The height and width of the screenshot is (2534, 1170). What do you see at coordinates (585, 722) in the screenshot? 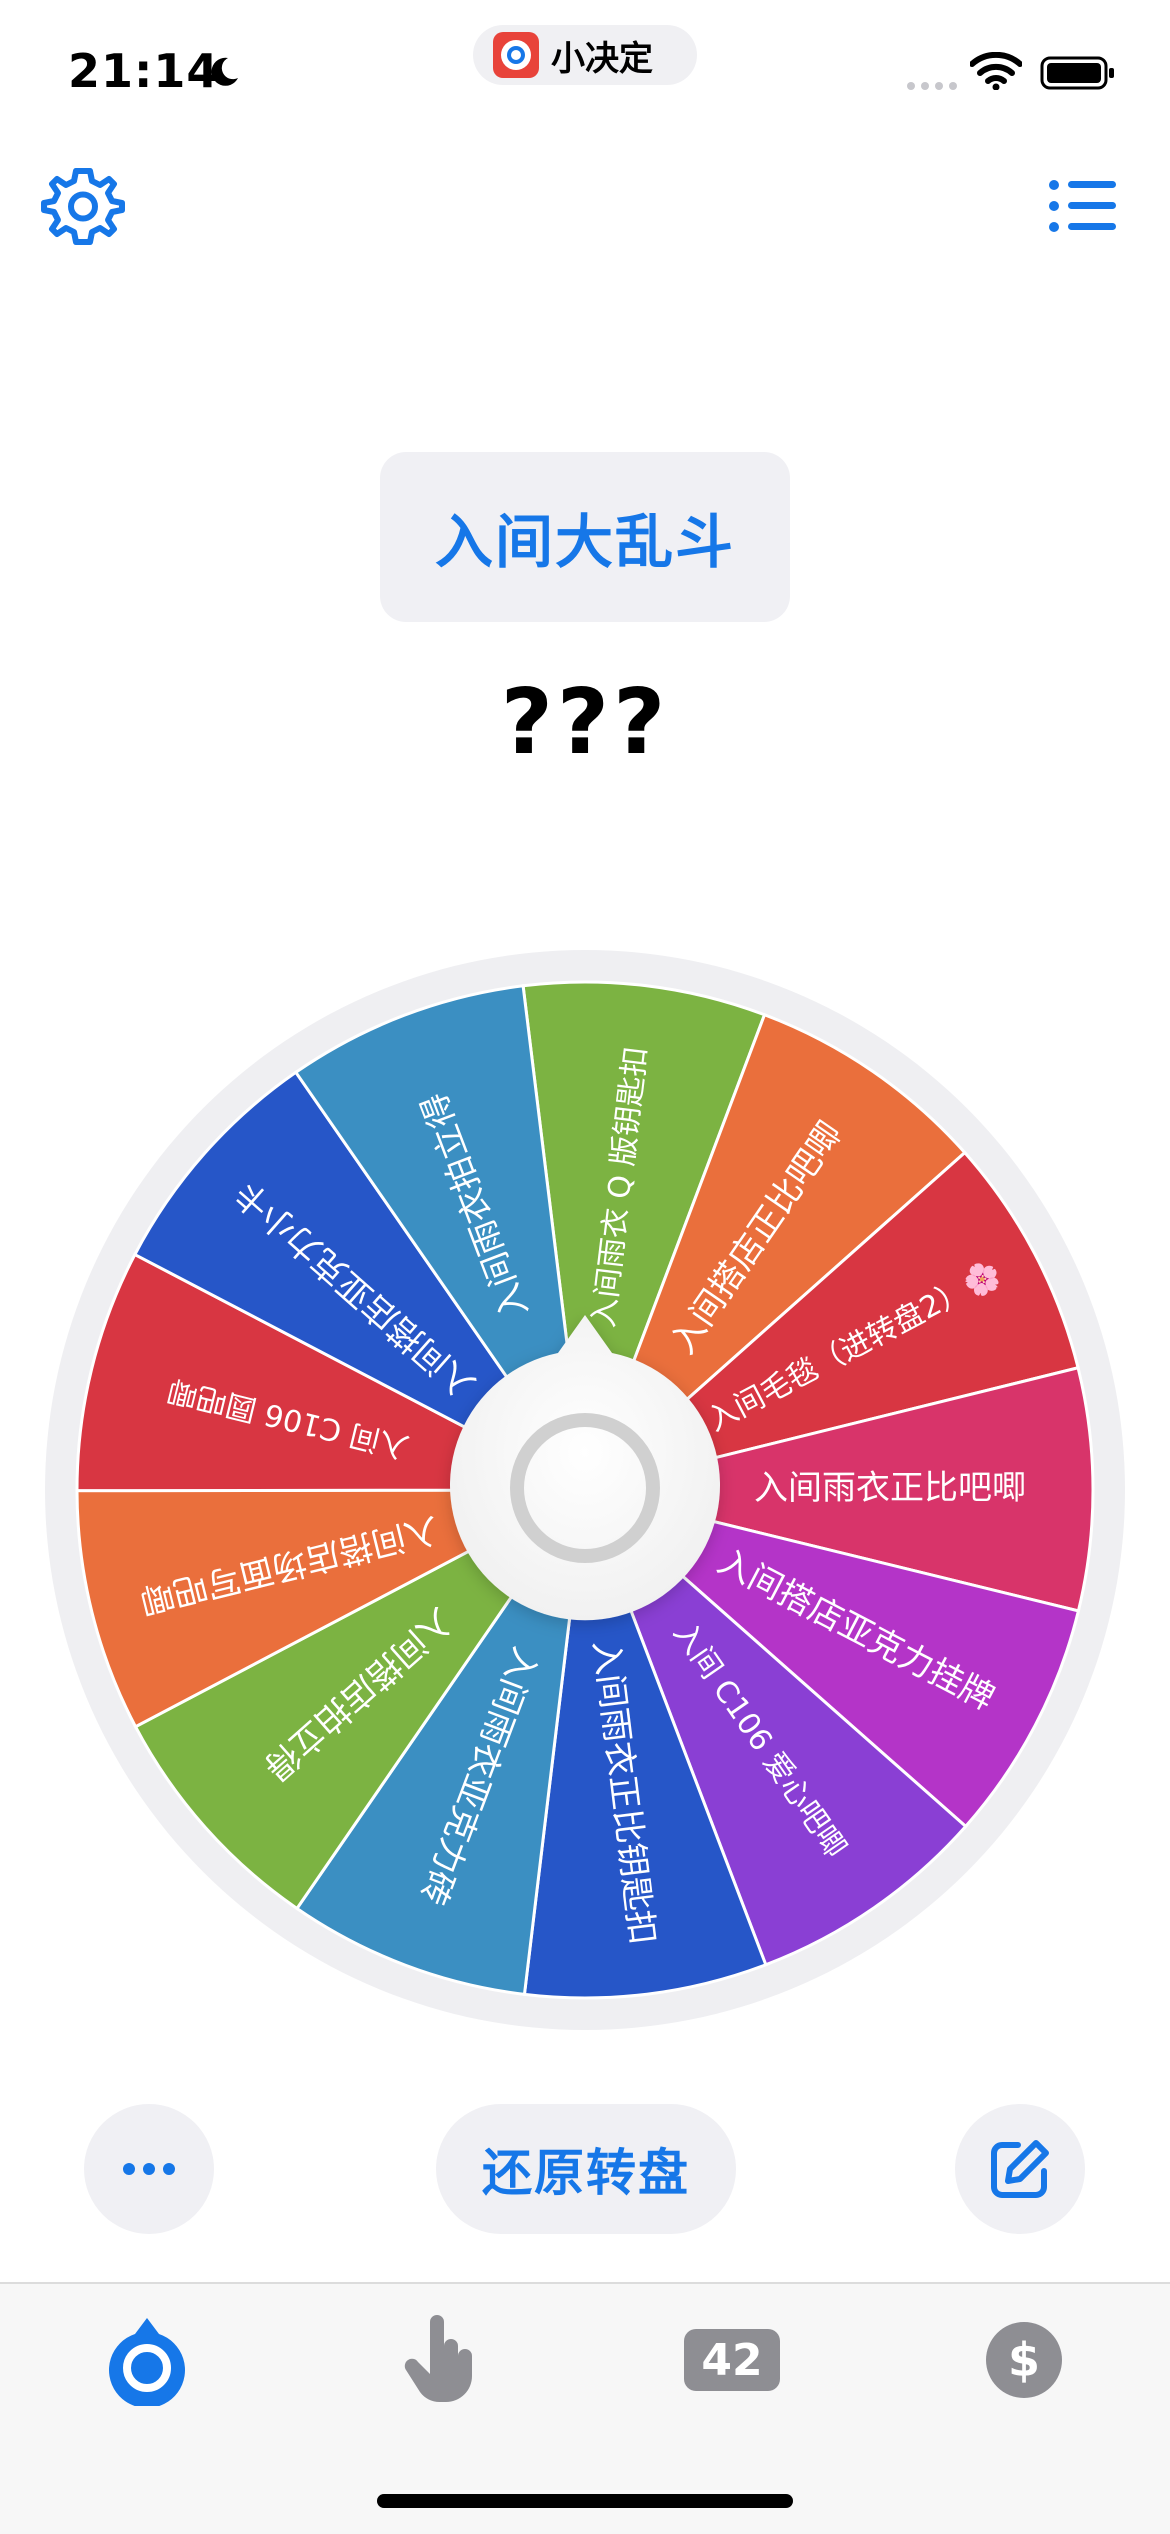
I see `result-text: ???` at bounding box center [585, 722].